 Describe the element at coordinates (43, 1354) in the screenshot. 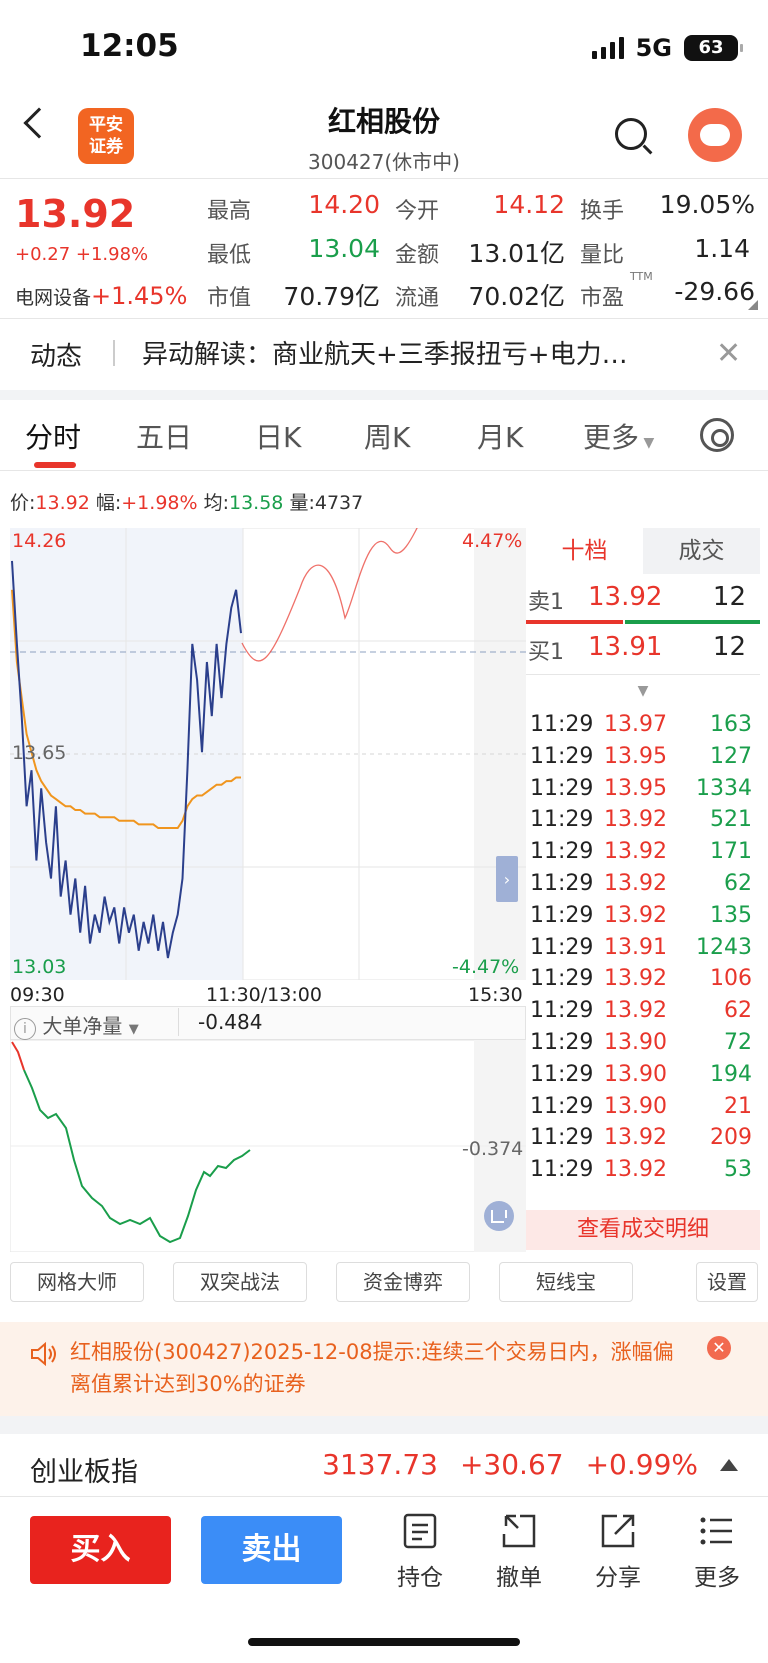

I see `speaker-icon` at that location.